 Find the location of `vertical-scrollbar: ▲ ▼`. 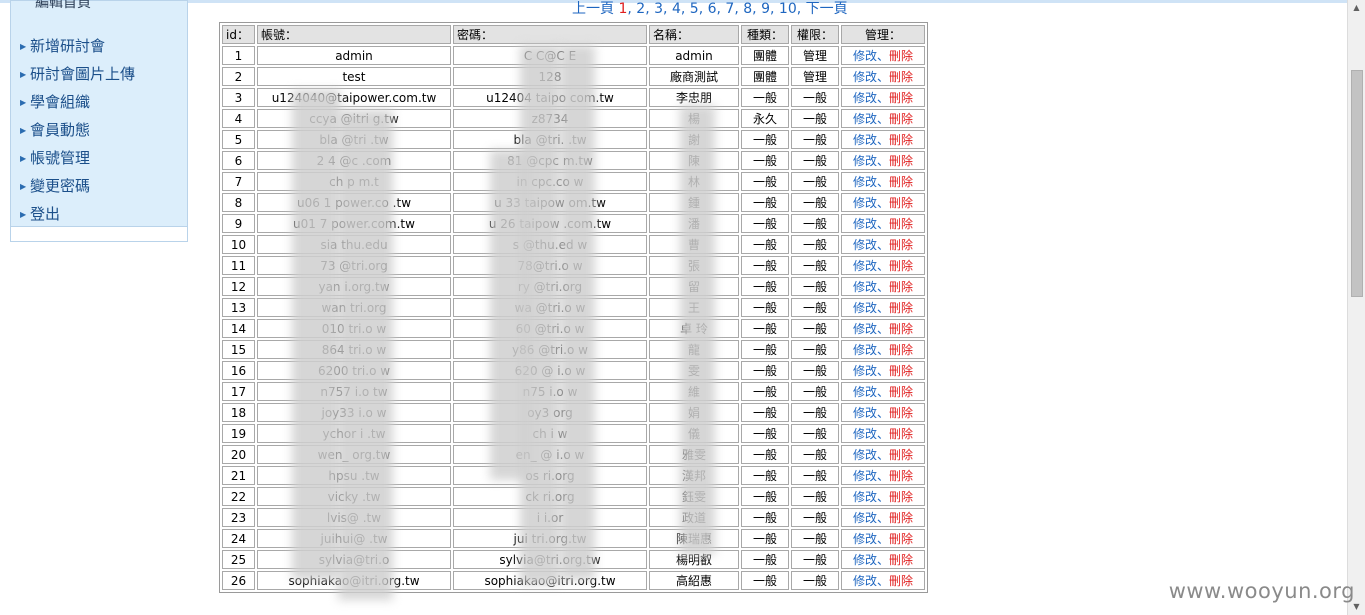

vertical-scrollbar: ▲ ▼ is located at coordinates (1356, 307).